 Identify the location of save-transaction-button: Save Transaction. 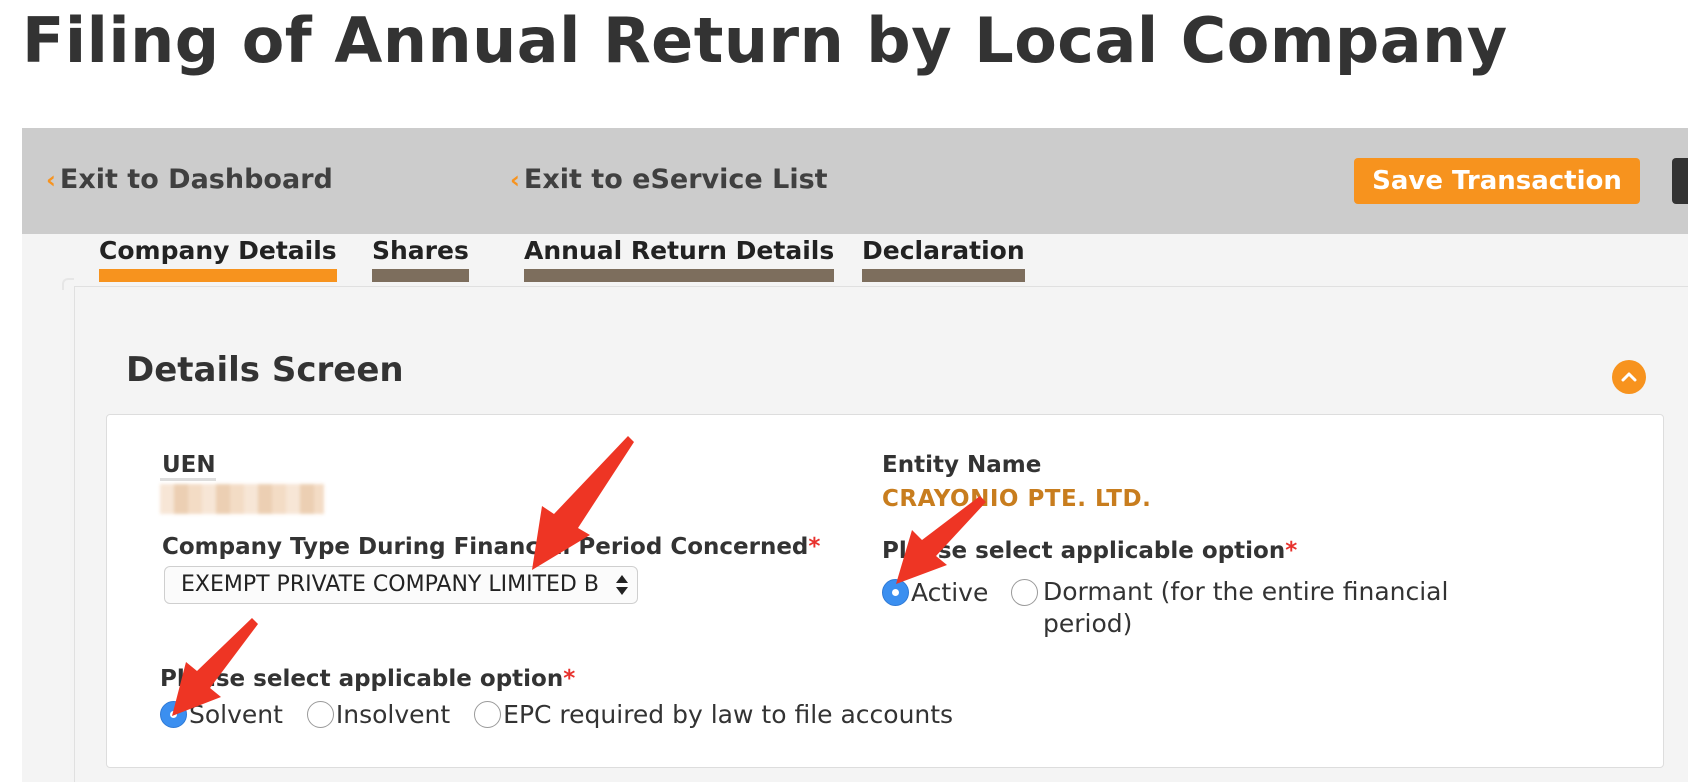
(1497, 181).